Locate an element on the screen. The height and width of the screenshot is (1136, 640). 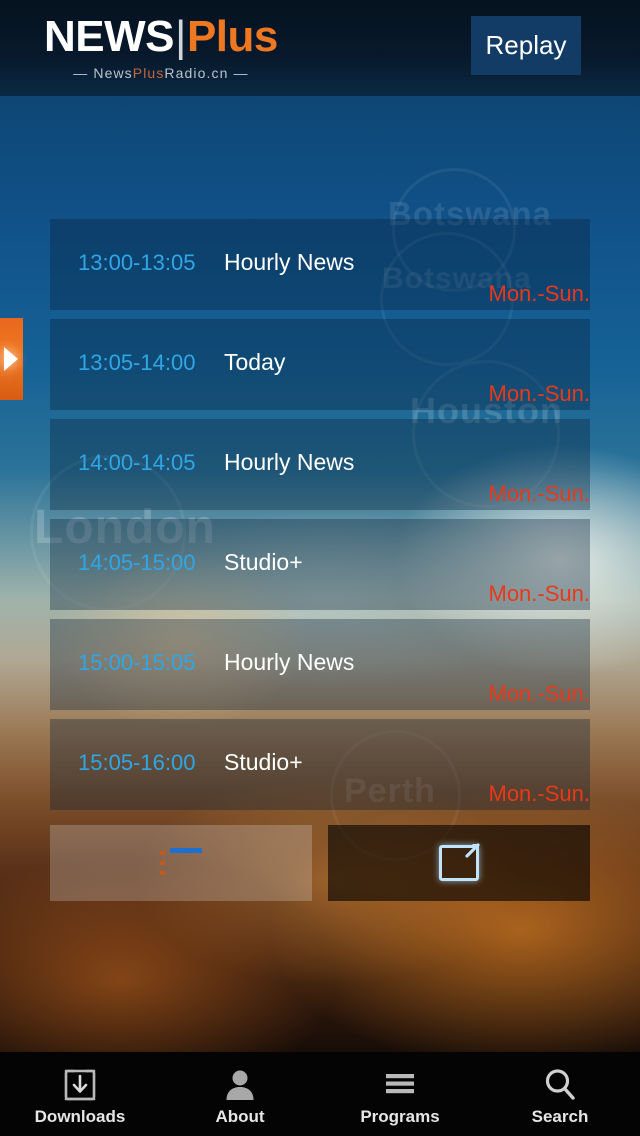
table-row: 14:00-14:05 Hourly News Mon.-Sun. is located at coordinates (320, 464).